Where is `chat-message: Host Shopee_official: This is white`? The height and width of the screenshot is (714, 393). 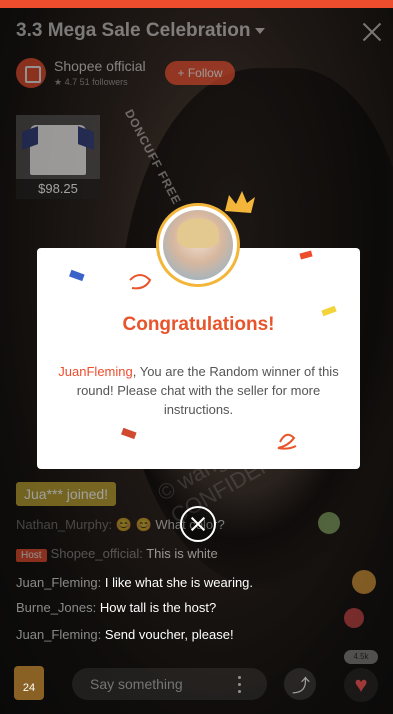 chat-message: Host Shopee_official: This is white is located at coordinates (117, 554).